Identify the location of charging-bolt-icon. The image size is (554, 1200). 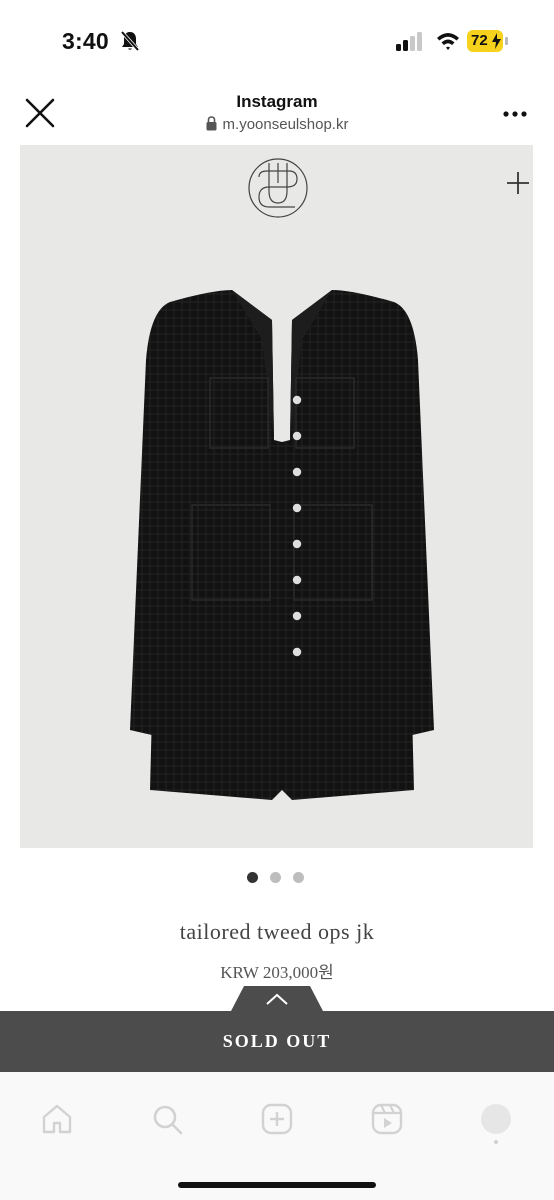
(496, 41).